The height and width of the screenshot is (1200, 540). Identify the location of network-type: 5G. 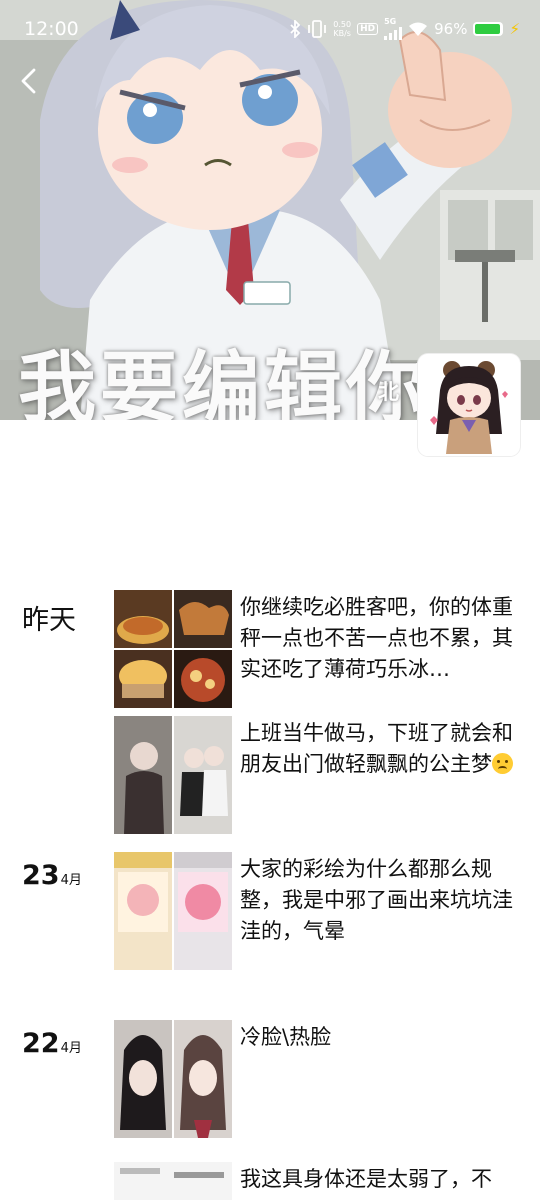
(390, 21).